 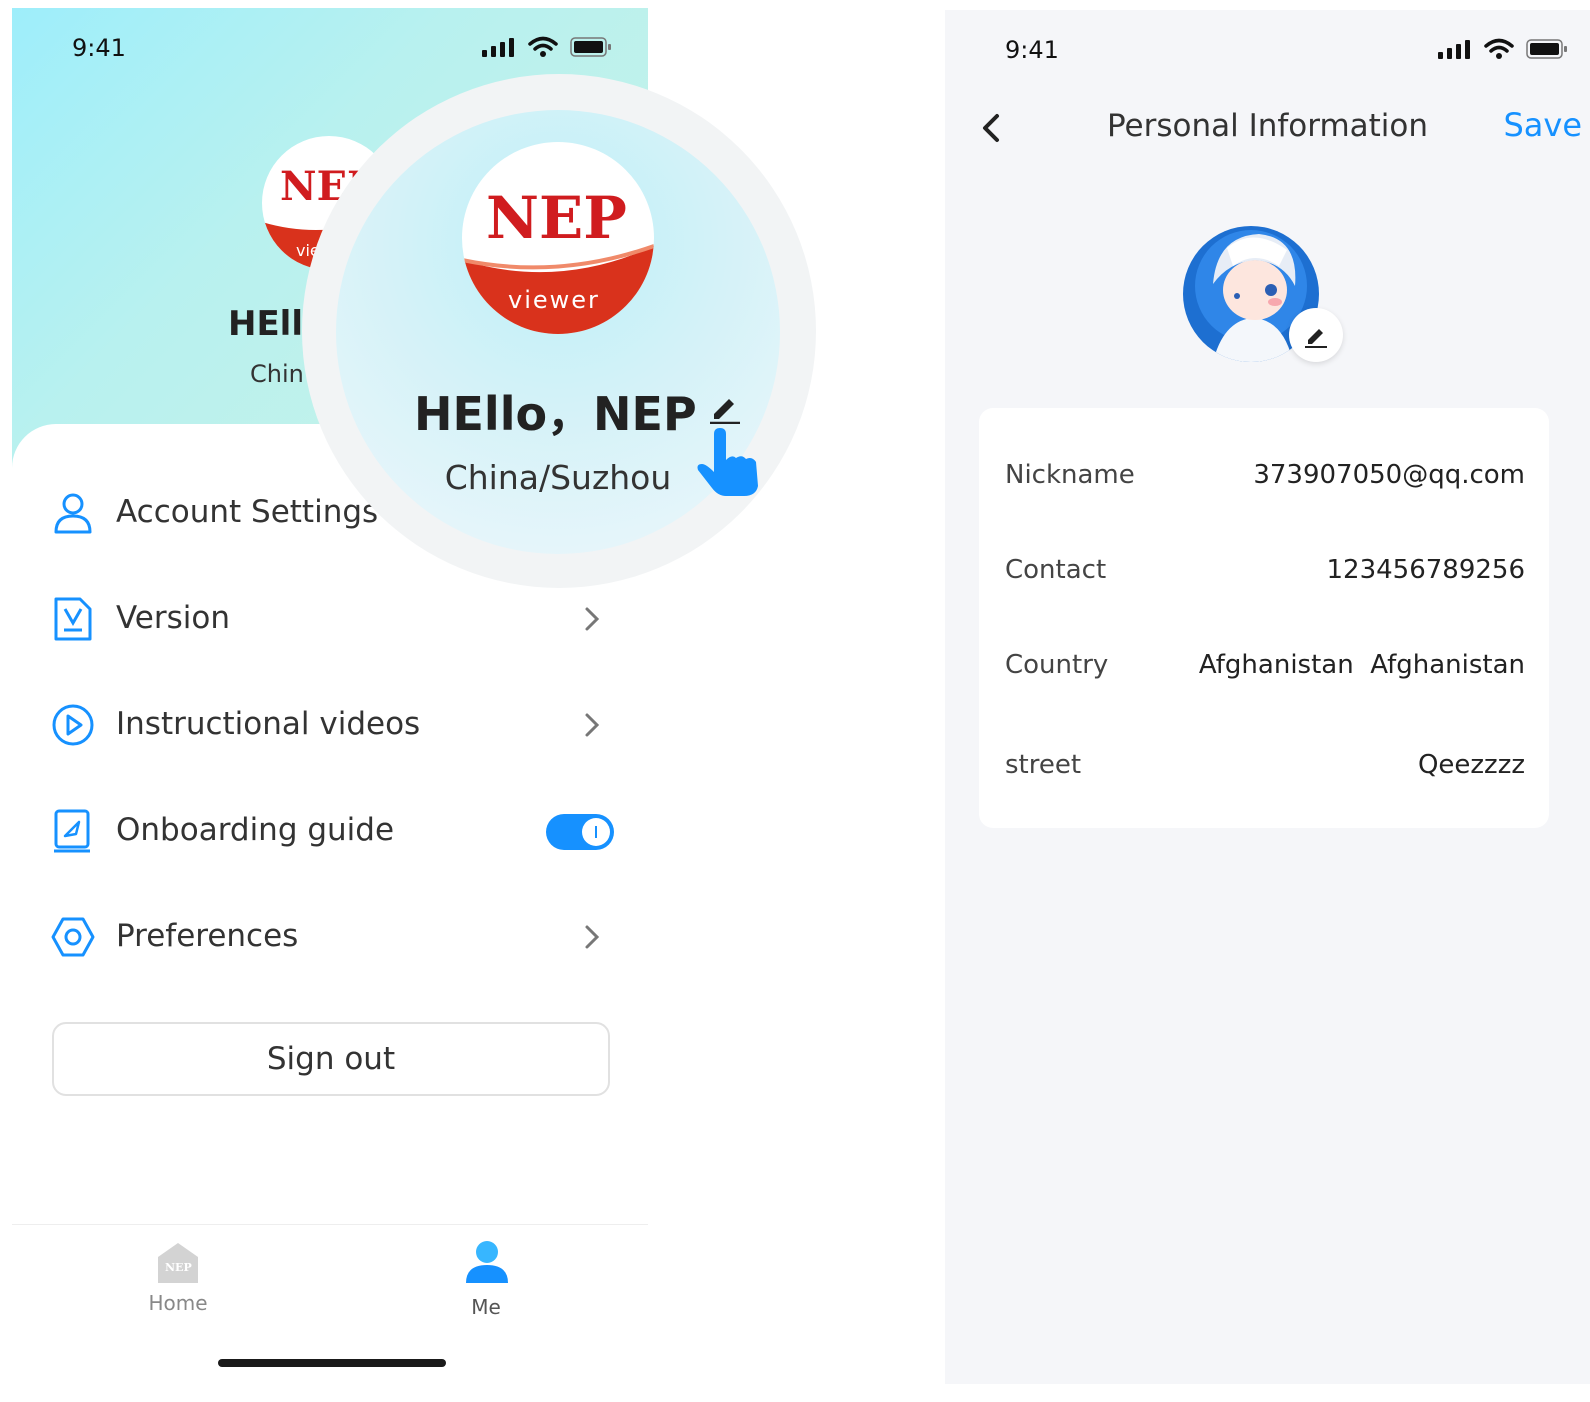 What do you see at coordinates (1043, 765) in the screenshot?
I see `field-label: street` at bounding box center [1043, 765].